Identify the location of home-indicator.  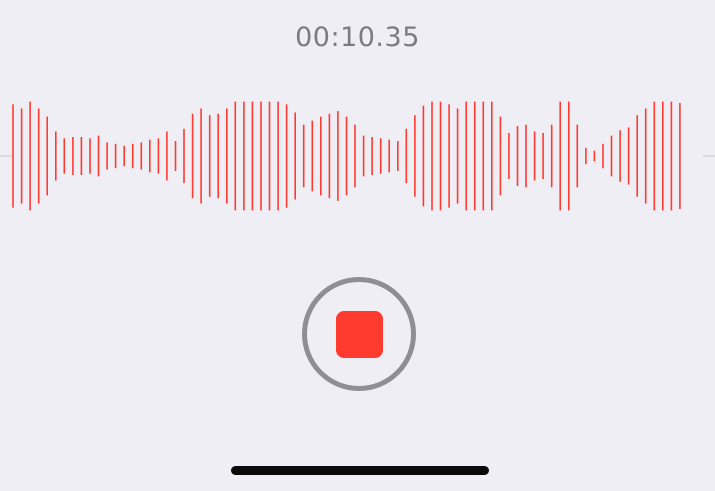
(360, 470).